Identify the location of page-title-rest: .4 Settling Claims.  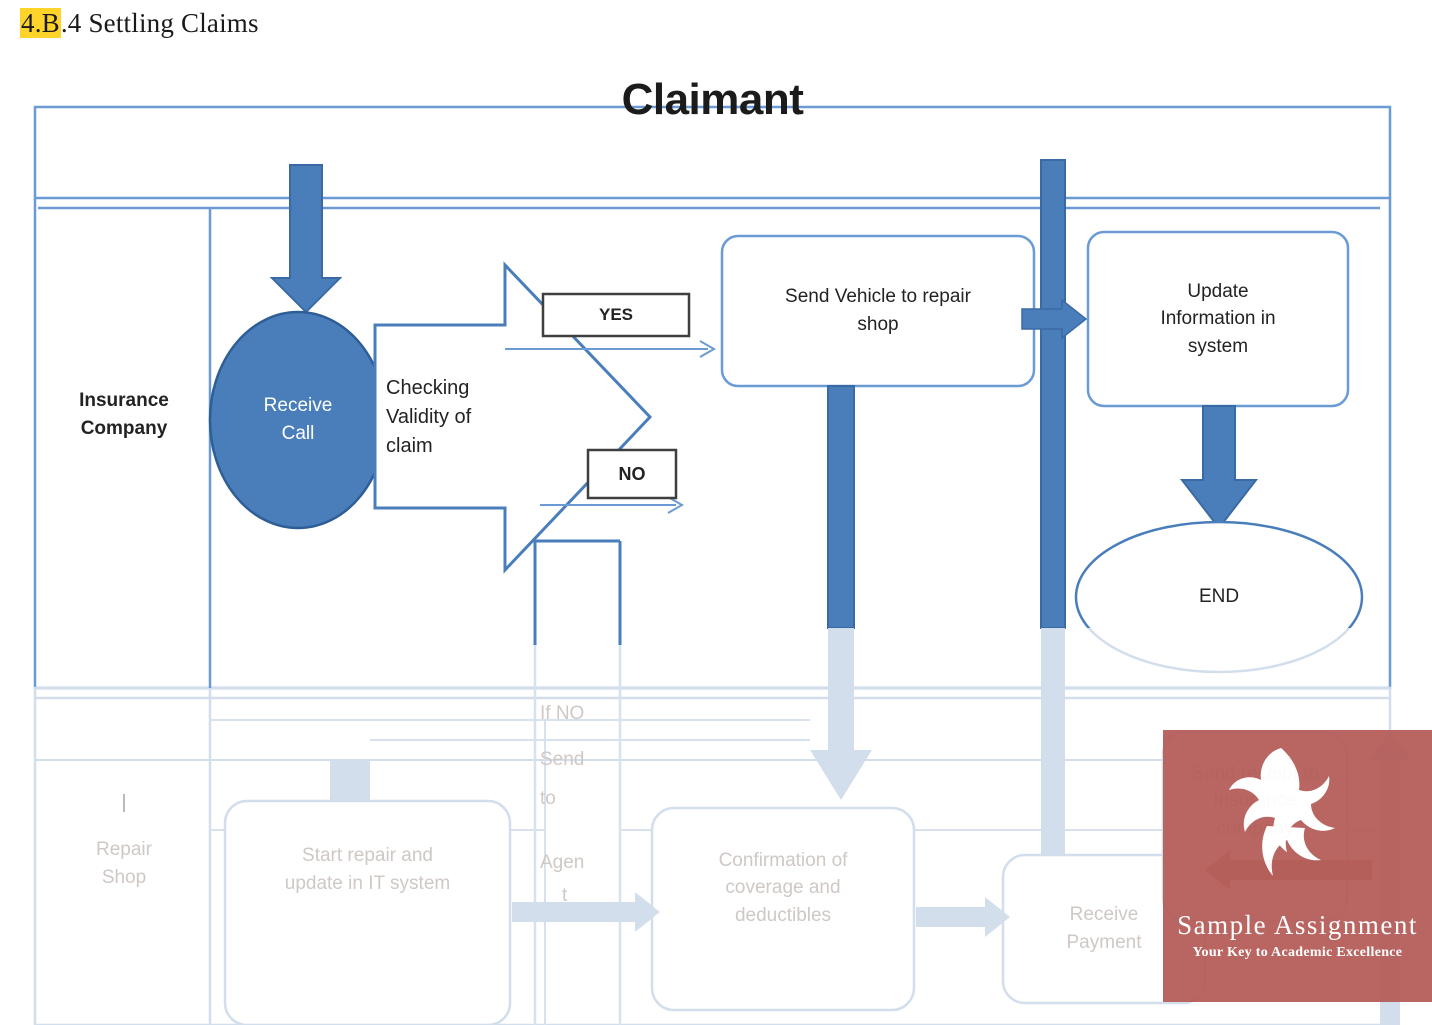
(159, 23).